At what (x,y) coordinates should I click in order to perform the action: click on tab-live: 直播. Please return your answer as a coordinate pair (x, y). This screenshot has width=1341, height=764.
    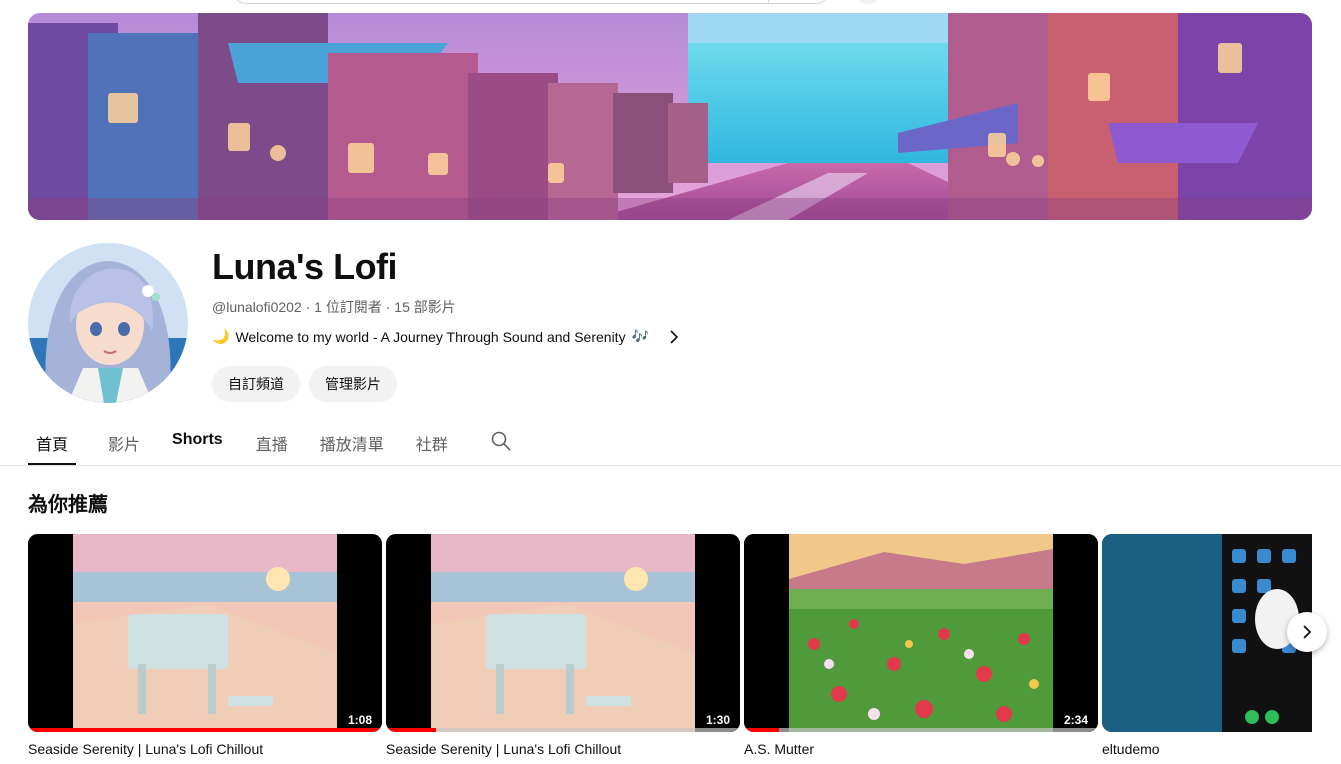
    Looking at the image, I should click on (272, 441).